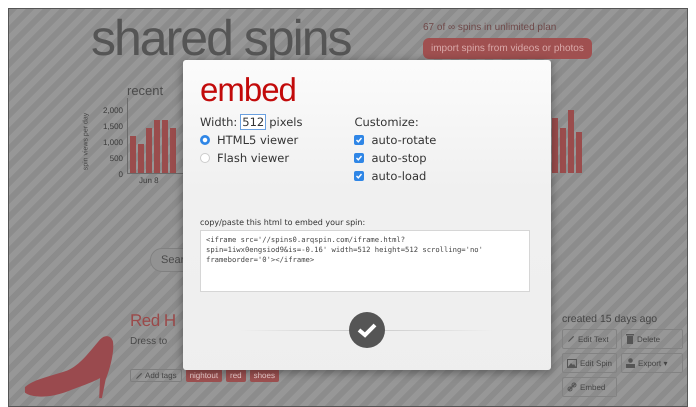 The width and height of the screenshot is (696, 407). I want to click on axis-tick-label: 1,000, so click(112, 143).